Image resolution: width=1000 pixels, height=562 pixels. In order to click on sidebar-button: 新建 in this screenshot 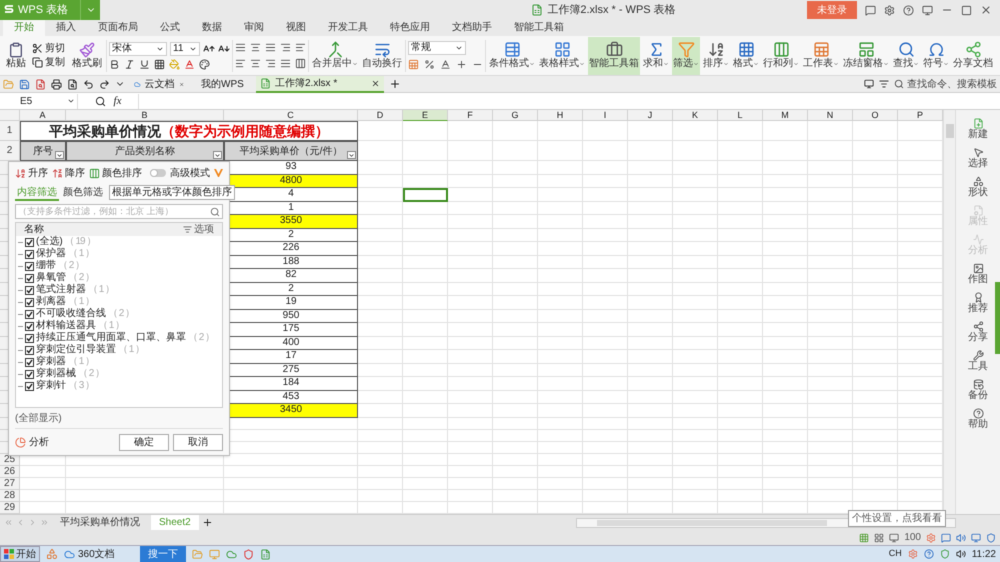, I will do `click(978, 128)`.